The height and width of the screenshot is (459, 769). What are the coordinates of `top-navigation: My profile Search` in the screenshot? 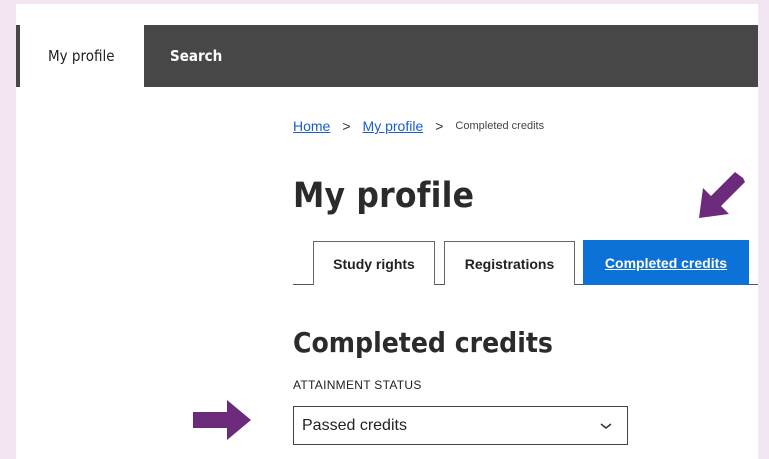 It's located at (387, 56).